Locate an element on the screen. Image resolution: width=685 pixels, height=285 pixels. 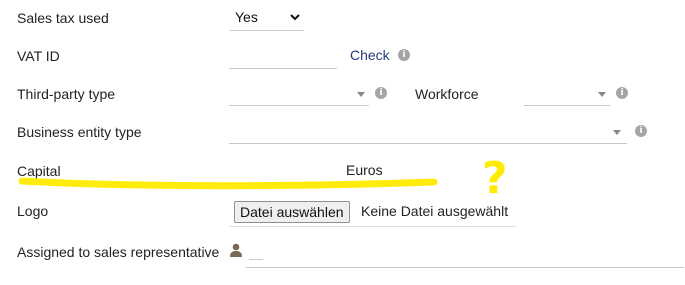
highlight-annotation: ? is located at coordinates (263, 178).